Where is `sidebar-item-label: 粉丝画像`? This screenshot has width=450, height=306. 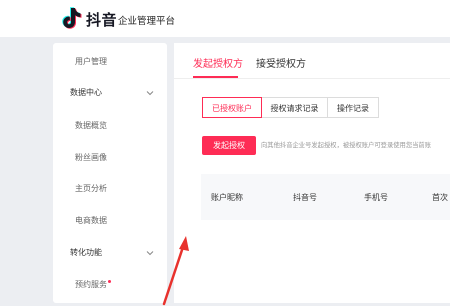
sidebar-item-label: 粉丝画像 is located at coordinates (91, 157).